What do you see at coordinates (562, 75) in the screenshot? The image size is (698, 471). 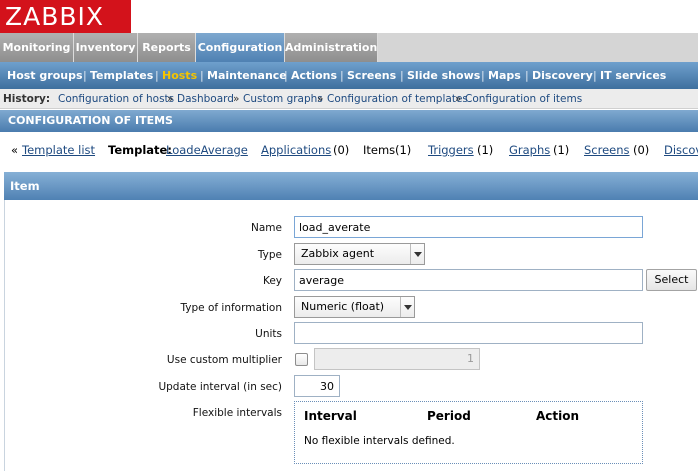 I see `submenu-discovery: Discovery` at bounding box center [562, 75].